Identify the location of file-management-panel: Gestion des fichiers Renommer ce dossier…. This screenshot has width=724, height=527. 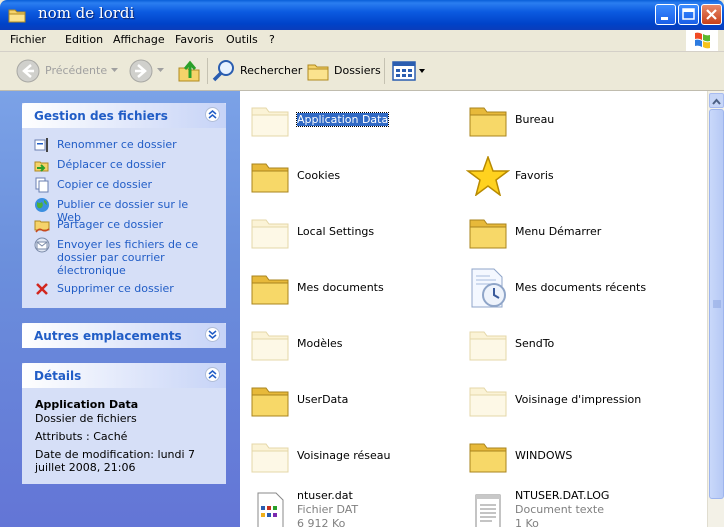
(124, 205).